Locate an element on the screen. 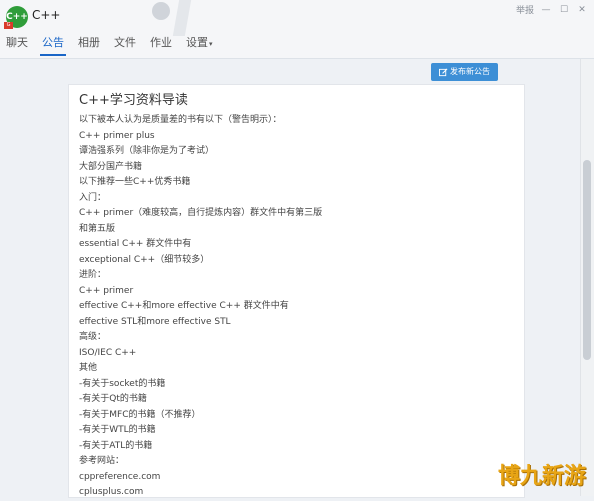  announcement-line: C++ primer（难度较高，自行提炼内容）群文件中有第三版 is located at coordinates (201, 213).